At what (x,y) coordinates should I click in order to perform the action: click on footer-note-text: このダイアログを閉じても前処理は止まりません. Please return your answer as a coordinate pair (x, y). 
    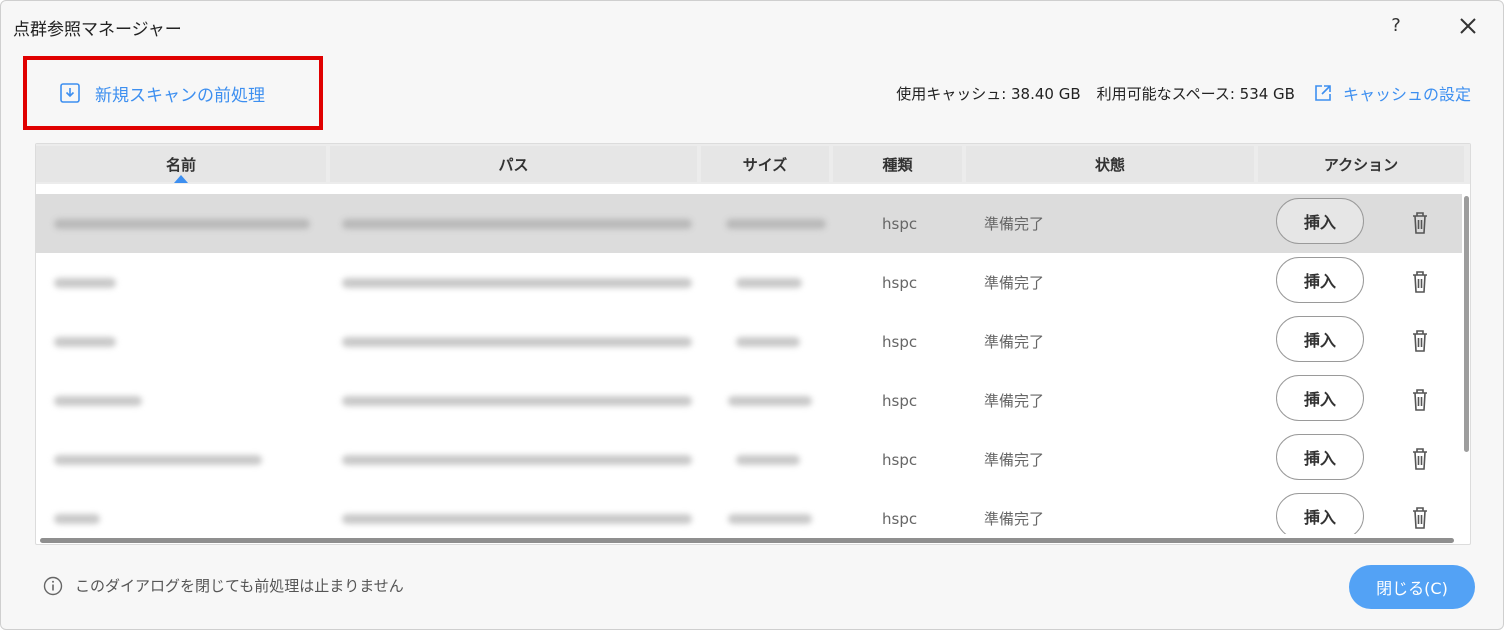
    Looking at the image, I should click on (239, 586).